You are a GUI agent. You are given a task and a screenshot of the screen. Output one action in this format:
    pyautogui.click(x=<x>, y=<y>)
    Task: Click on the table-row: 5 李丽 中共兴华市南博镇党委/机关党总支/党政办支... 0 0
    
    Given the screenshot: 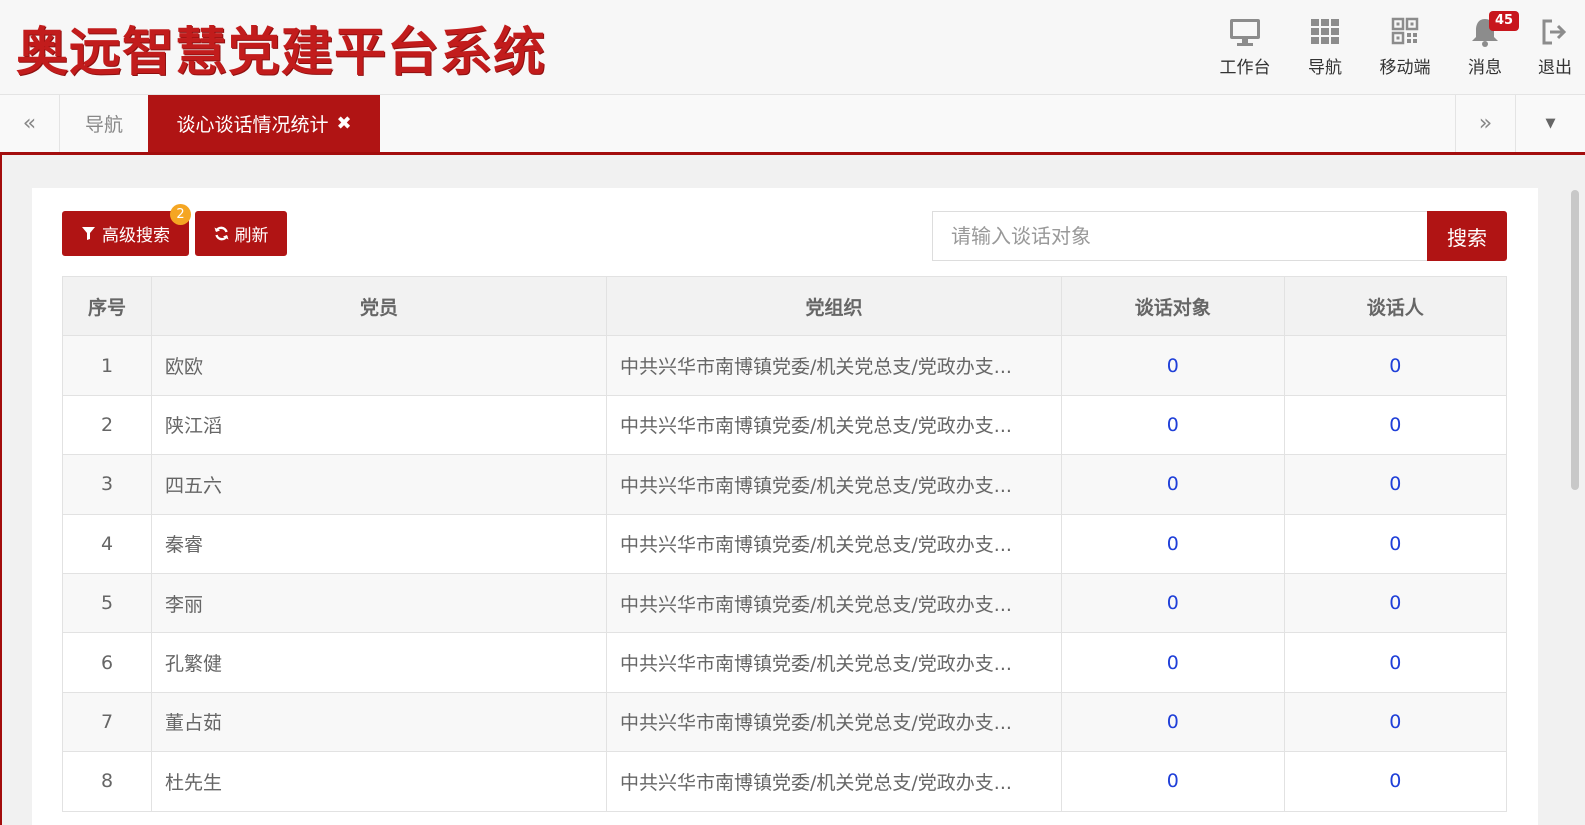 What is the action you would take?
    pyautogui.click(x=784, y=603)
    